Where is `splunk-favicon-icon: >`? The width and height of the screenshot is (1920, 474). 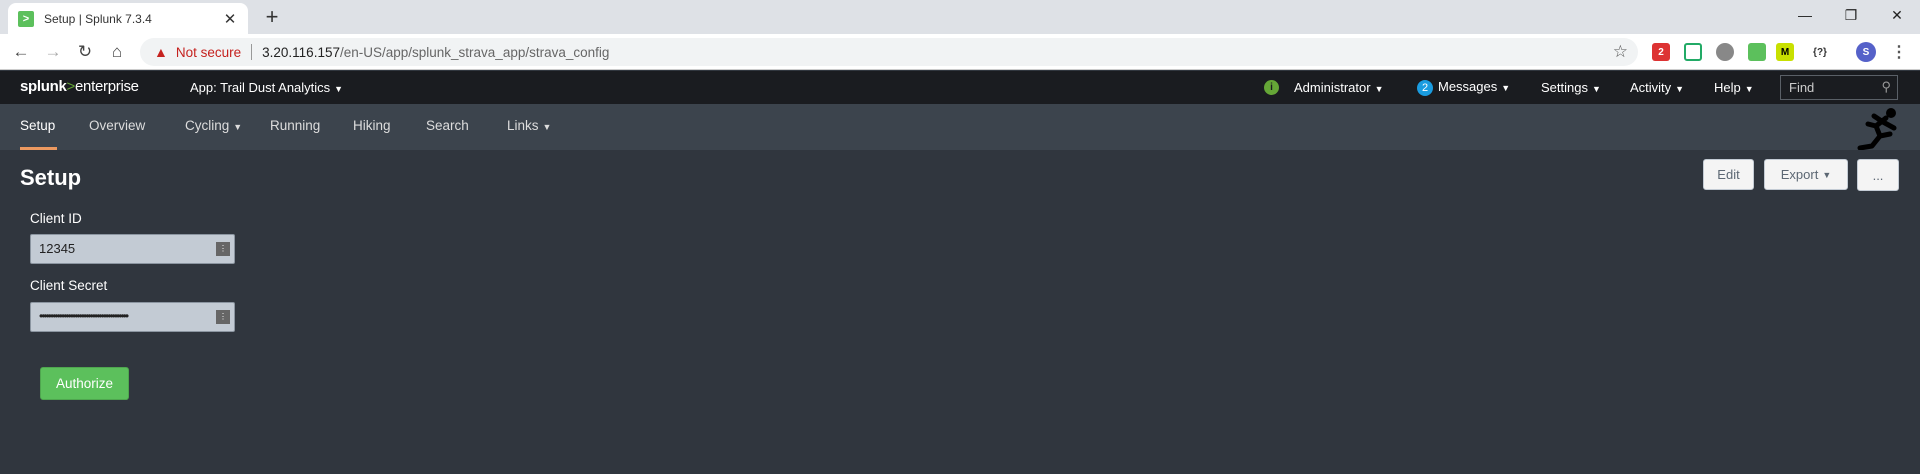 splunk-favicon-icon: > is located at coordinates (26, 18).